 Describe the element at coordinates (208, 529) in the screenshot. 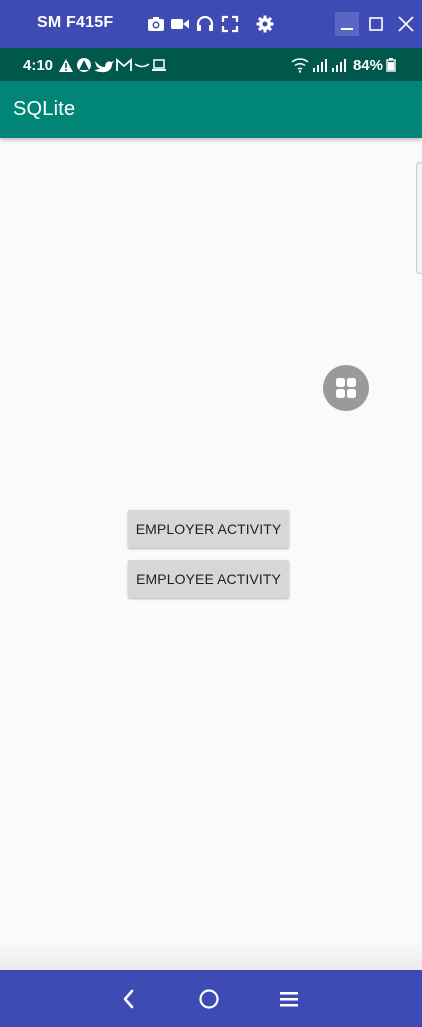

I see `employer-activity-button: EMPLOYER ACTIVITY` at that location.